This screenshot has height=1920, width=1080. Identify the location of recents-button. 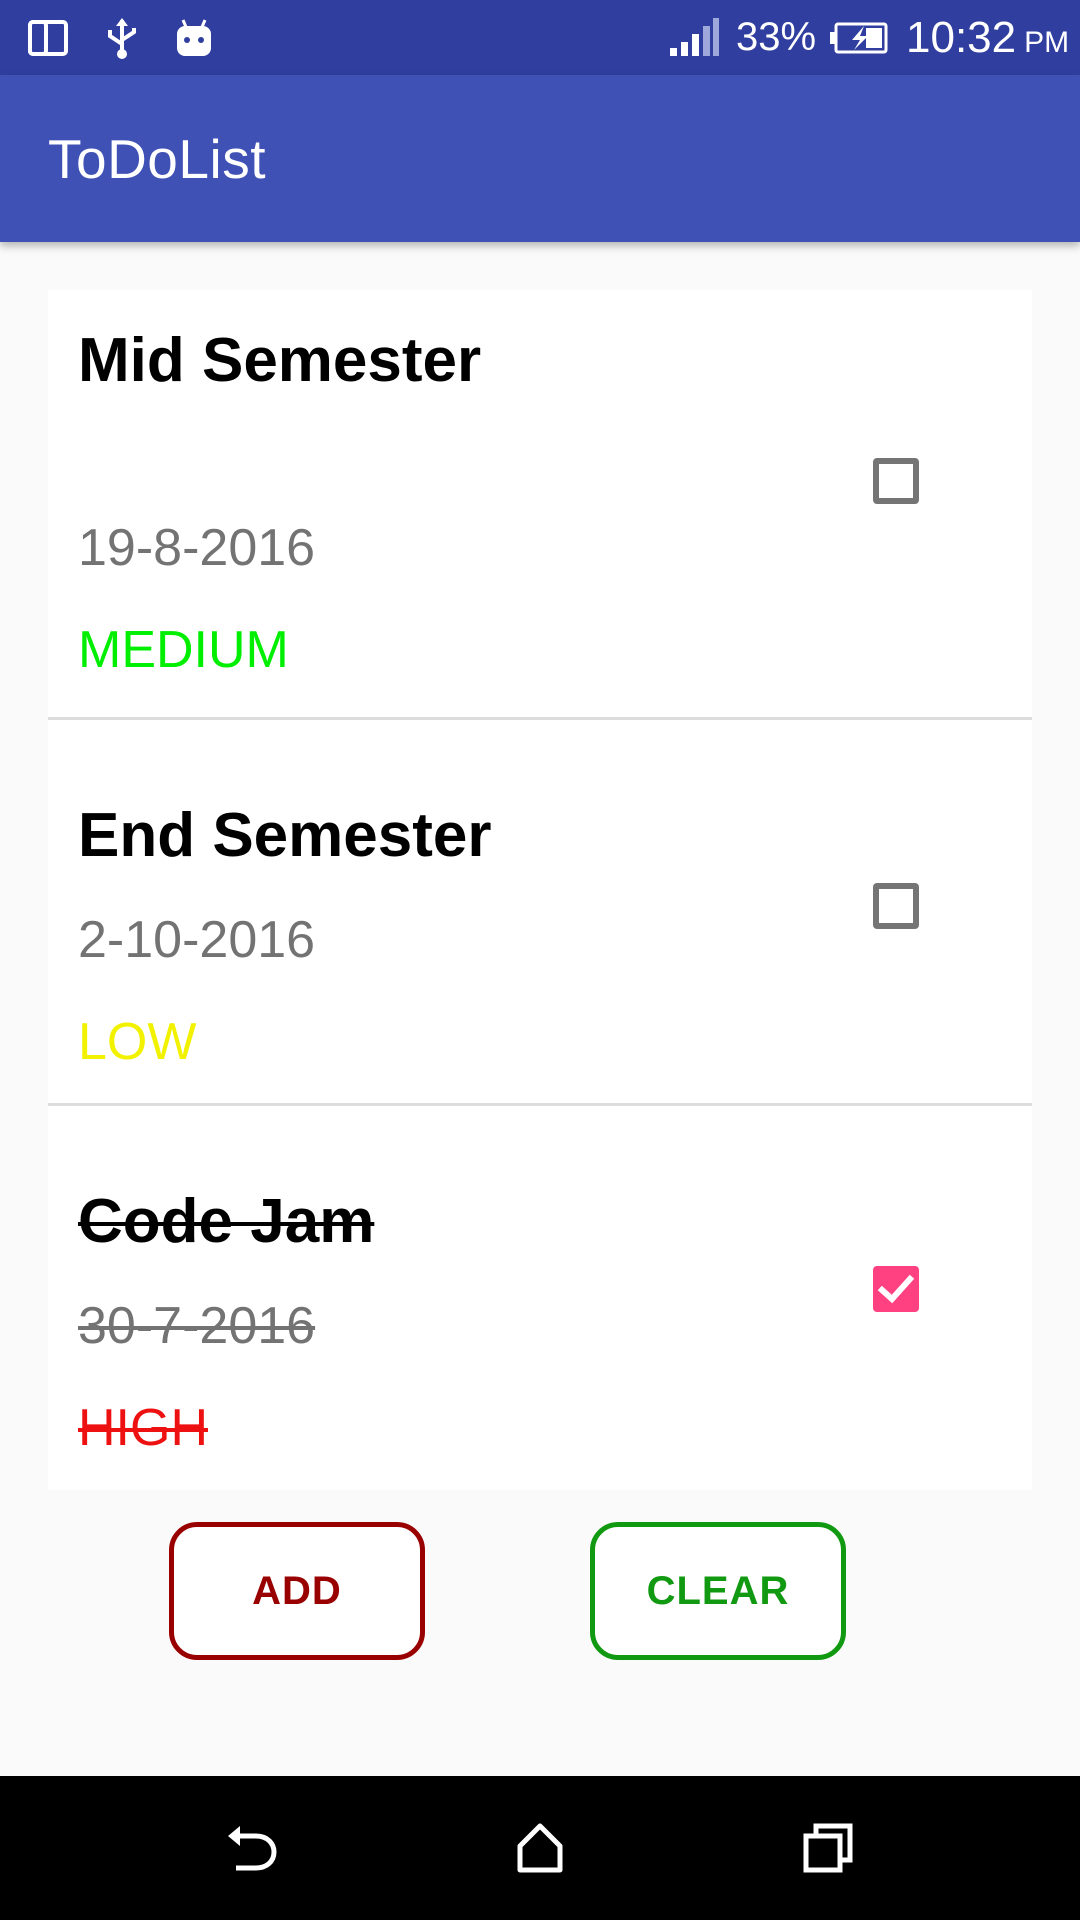
(828, 1848).